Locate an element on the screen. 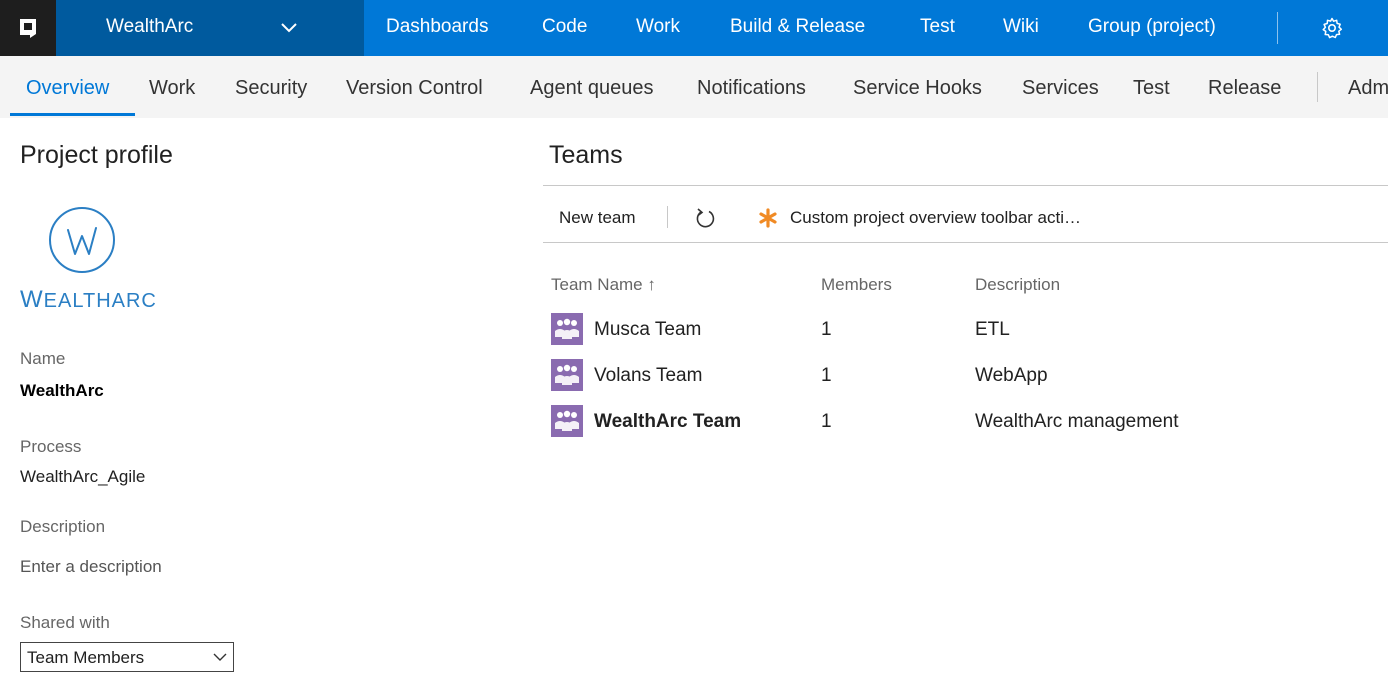  description-label: Description is located at coordinates (63, 526).